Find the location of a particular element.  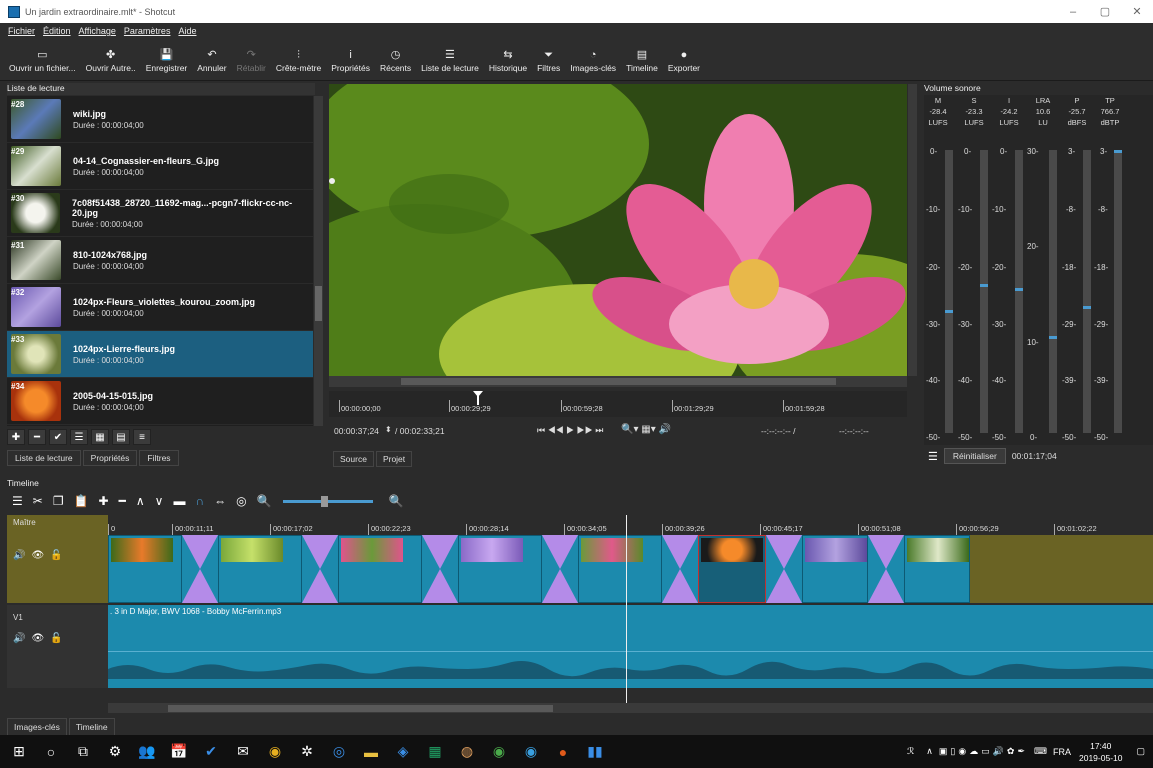

ripple-delete-icon: ━ is located at coordinates (122, 501).